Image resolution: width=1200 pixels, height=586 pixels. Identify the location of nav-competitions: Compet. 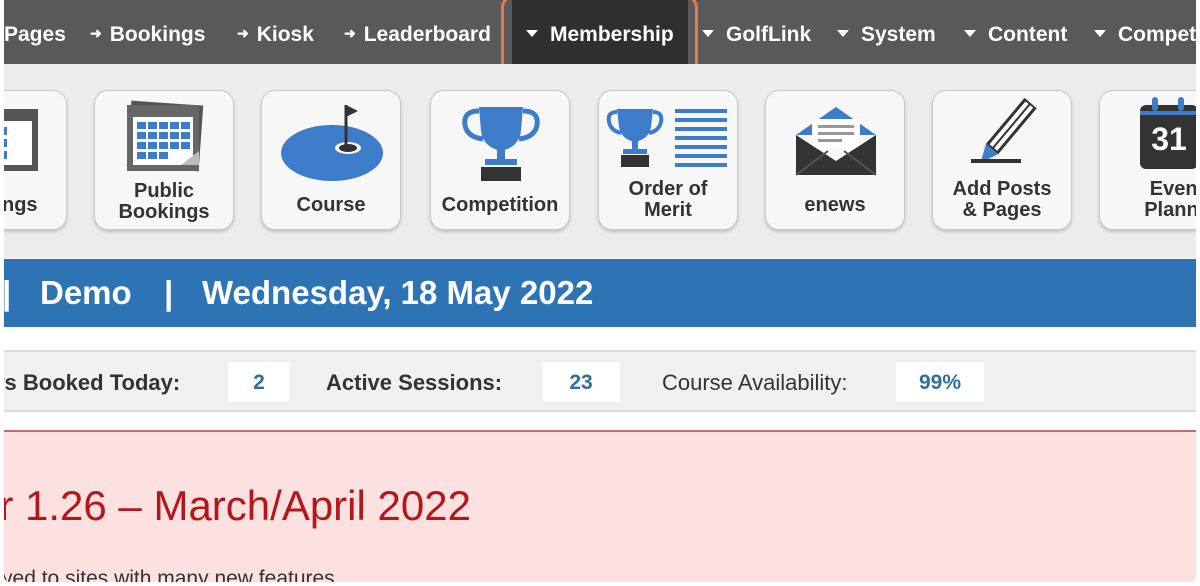
(1145, 32).